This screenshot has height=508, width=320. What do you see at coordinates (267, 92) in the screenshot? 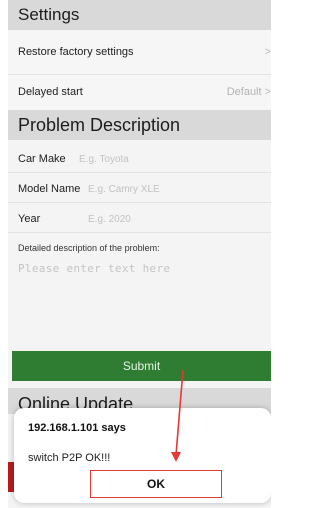
I see `delayed-start-chevron-icon: >` at bounding box center [267, 92].